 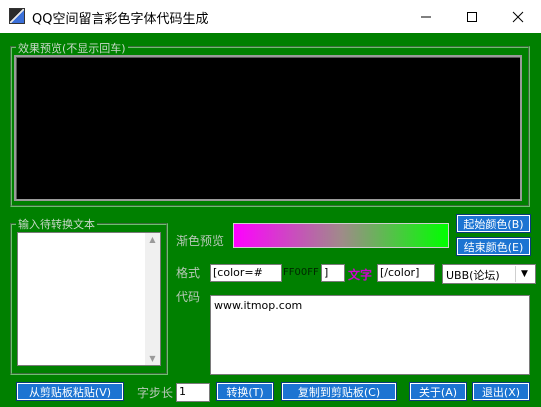 I want to click on start-color-button: 起始颜色(B), so click(x=493, y=223).